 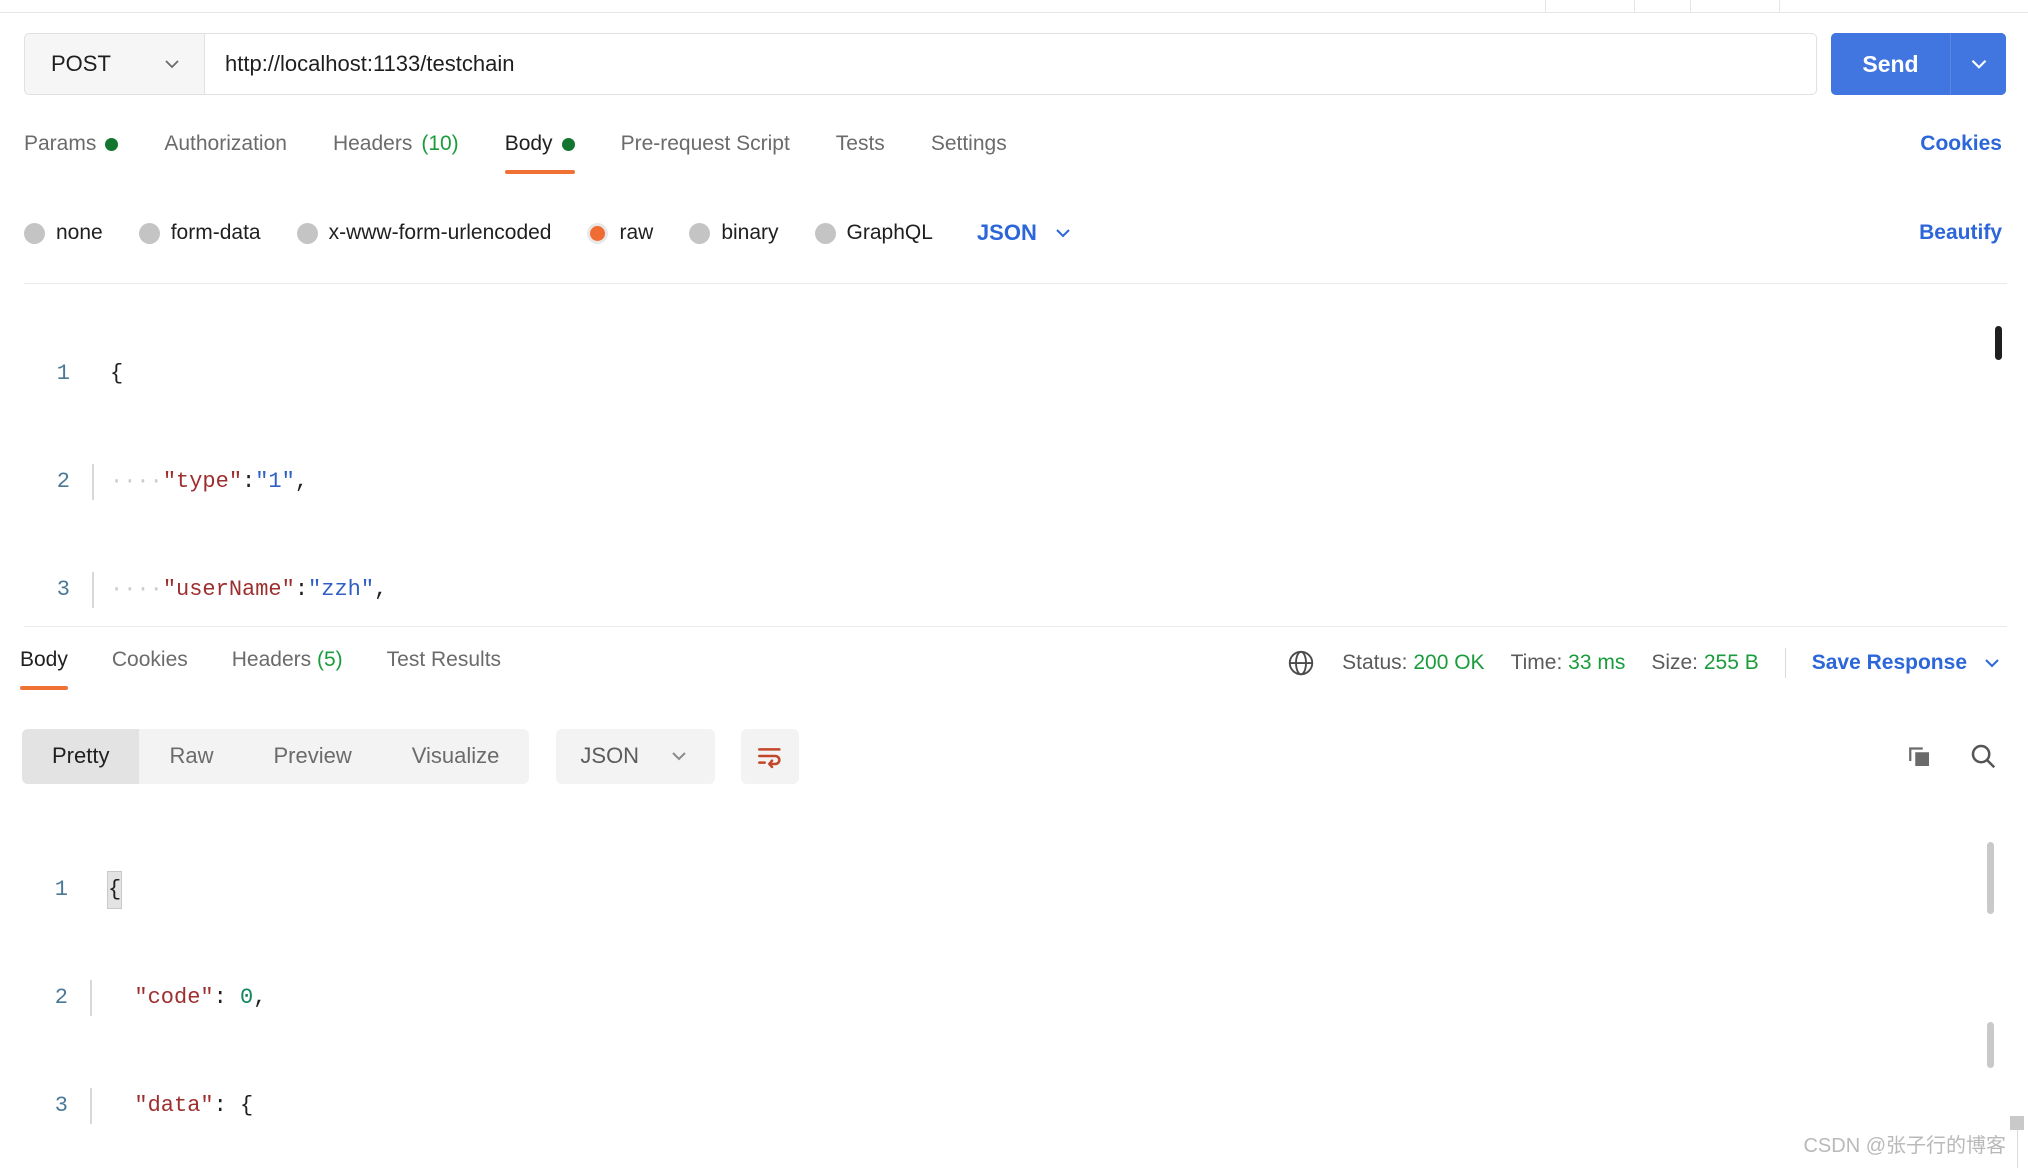 What do you see at coordinates (610, 755) in the screenshot?
I see `response-format-value: JSON` at bounding box center [610, 755].